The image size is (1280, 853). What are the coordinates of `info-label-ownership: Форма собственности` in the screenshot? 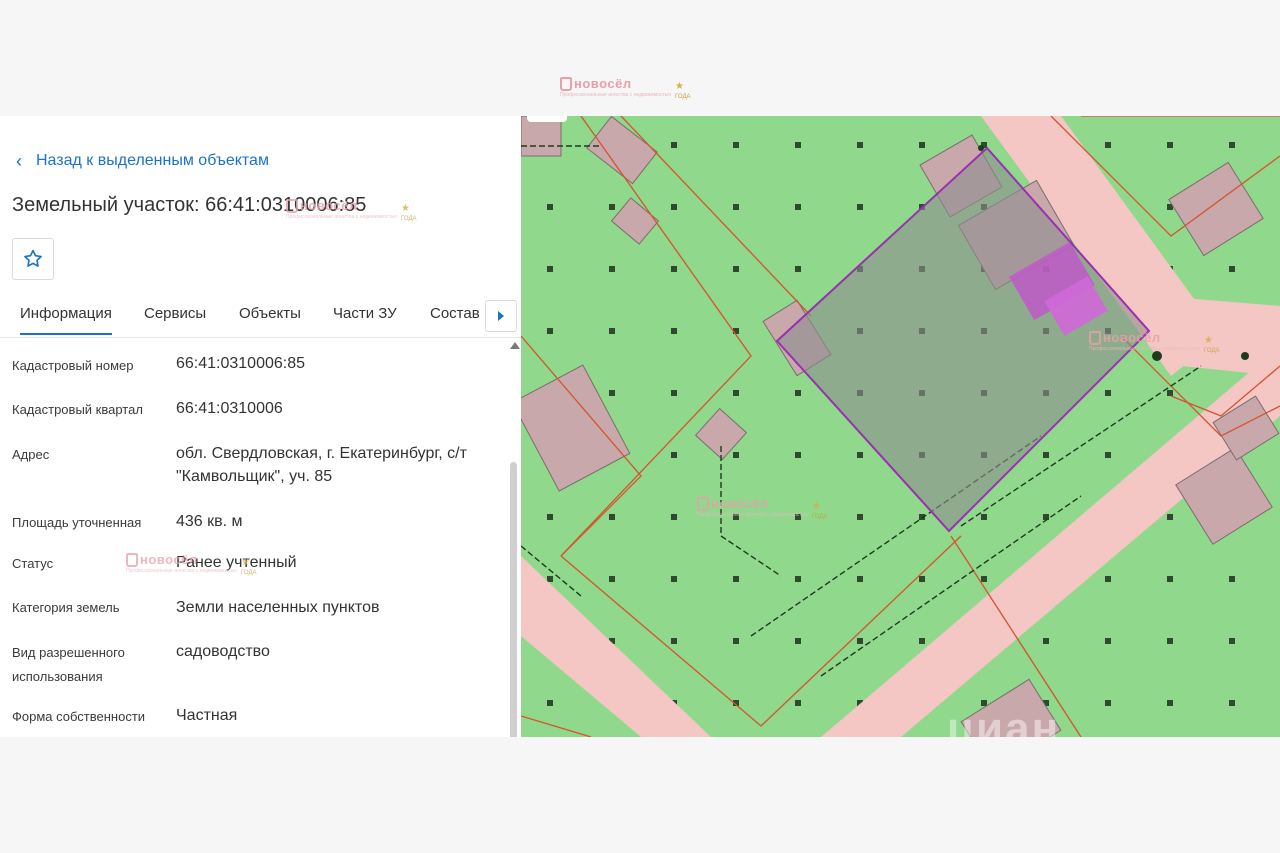 It's located at (79, 716).